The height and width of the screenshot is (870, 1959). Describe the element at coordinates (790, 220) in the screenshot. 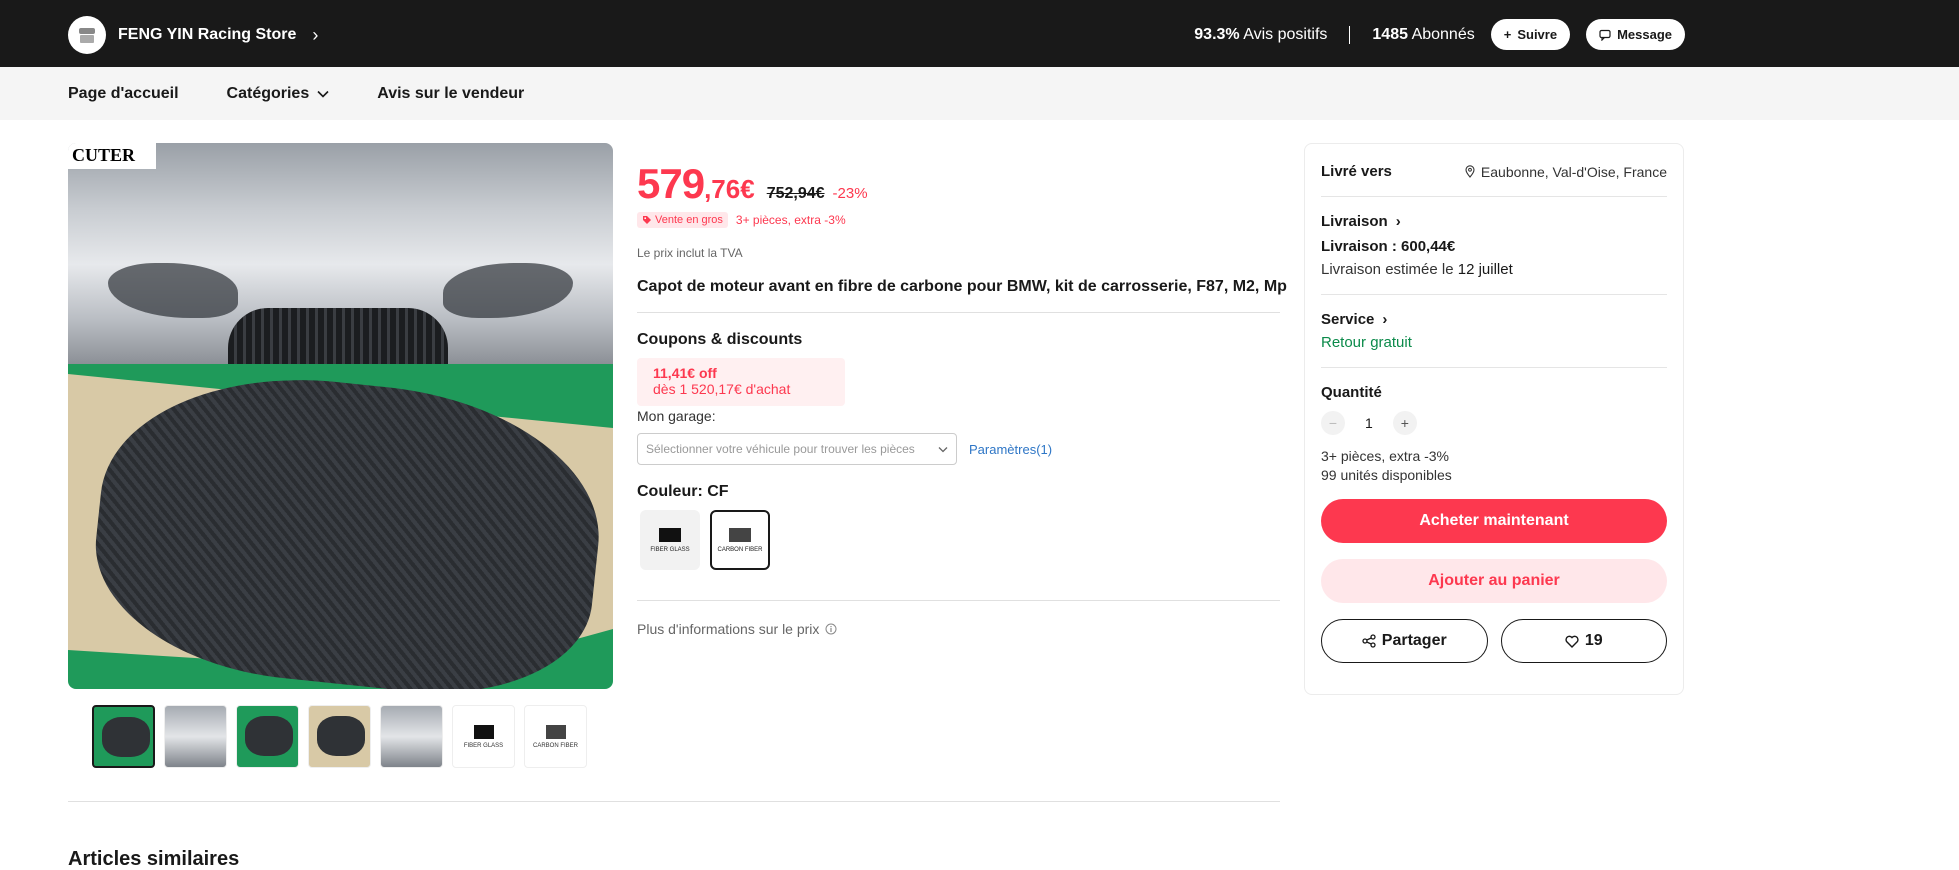

I see `bulk-promo: 3+ pièces, extra -3%` at that location.